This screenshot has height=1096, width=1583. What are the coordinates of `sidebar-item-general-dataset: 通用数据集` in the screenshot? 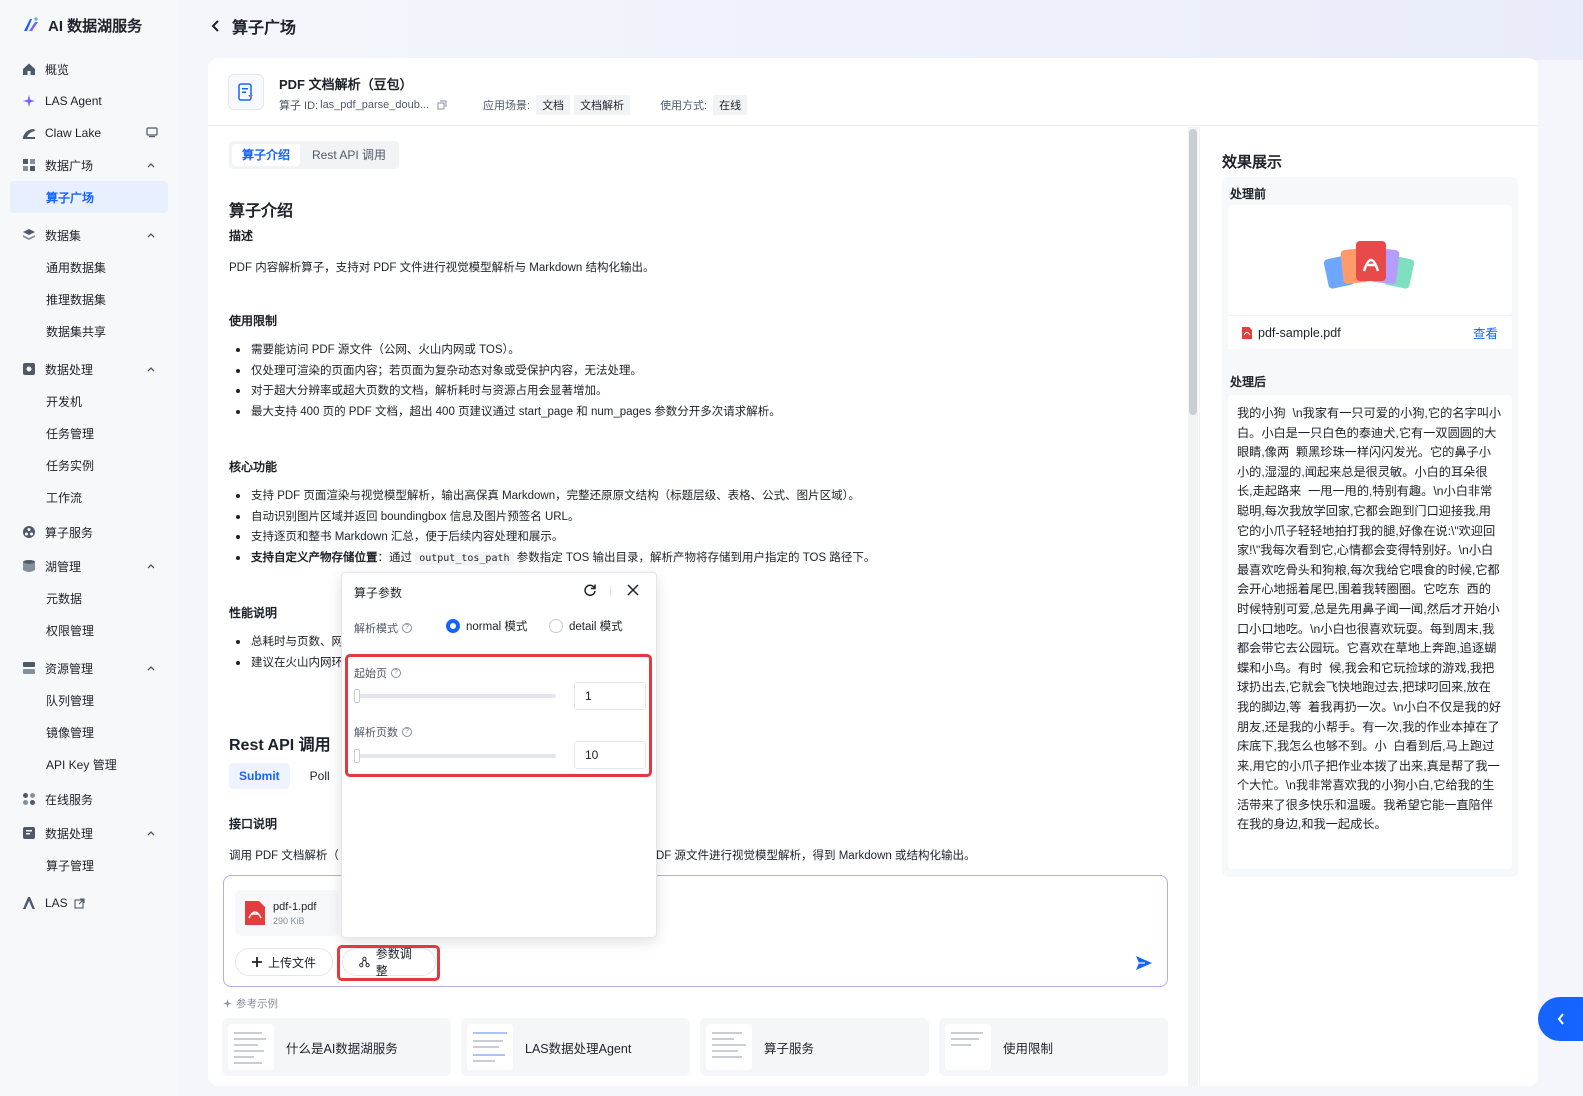 It's located at (89, 267).